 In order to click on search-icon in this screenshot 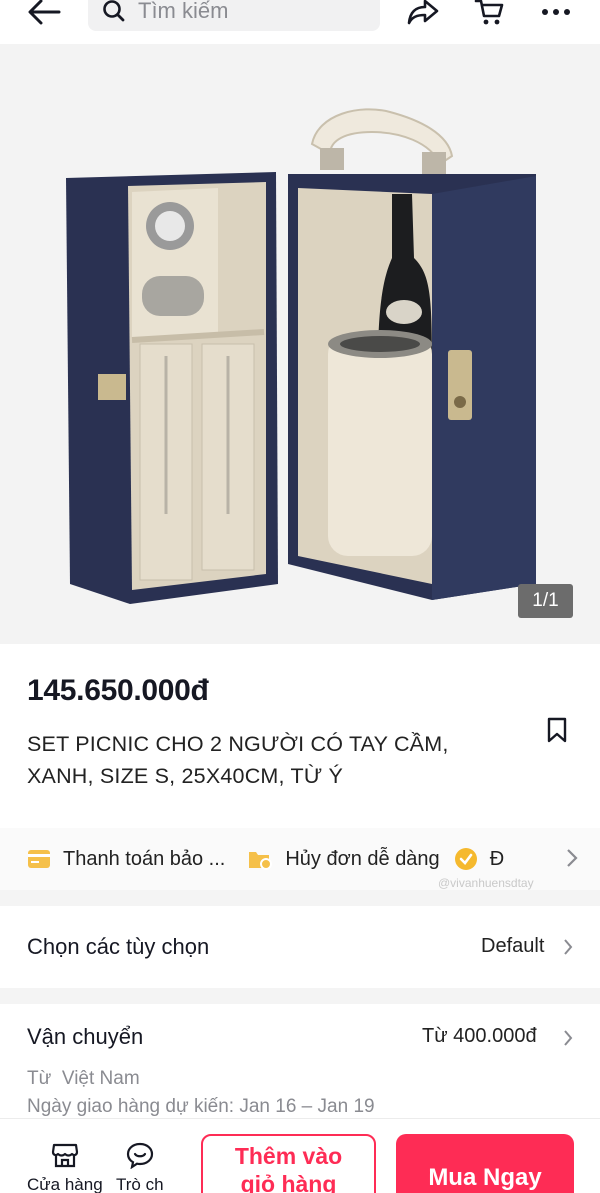, I will do `click(114, 10)`.